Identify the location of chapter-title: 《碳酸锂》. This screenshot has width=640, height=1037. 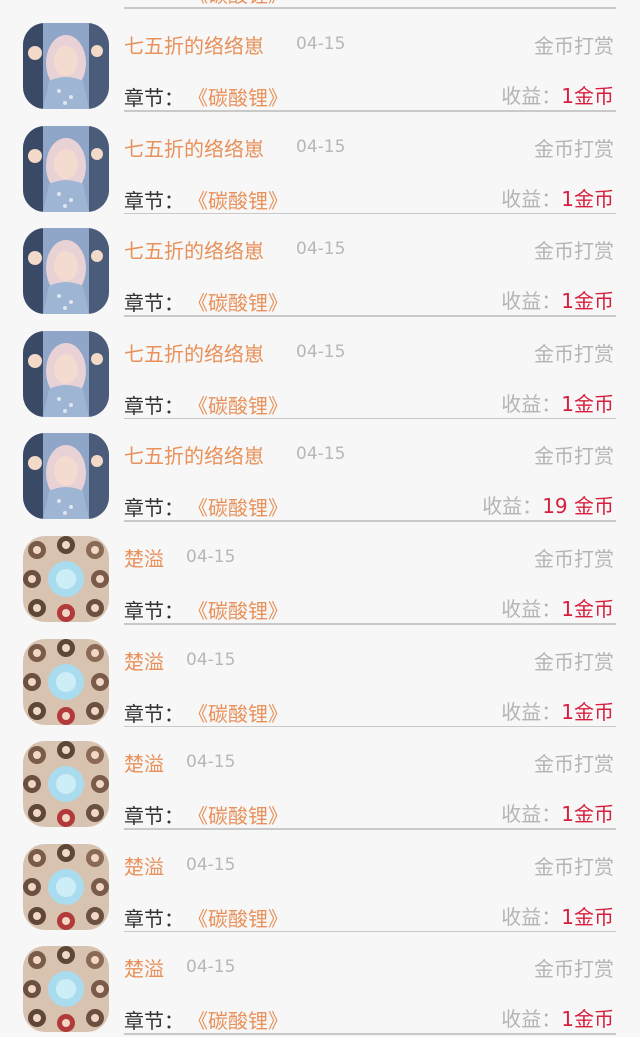
(238, 1019).